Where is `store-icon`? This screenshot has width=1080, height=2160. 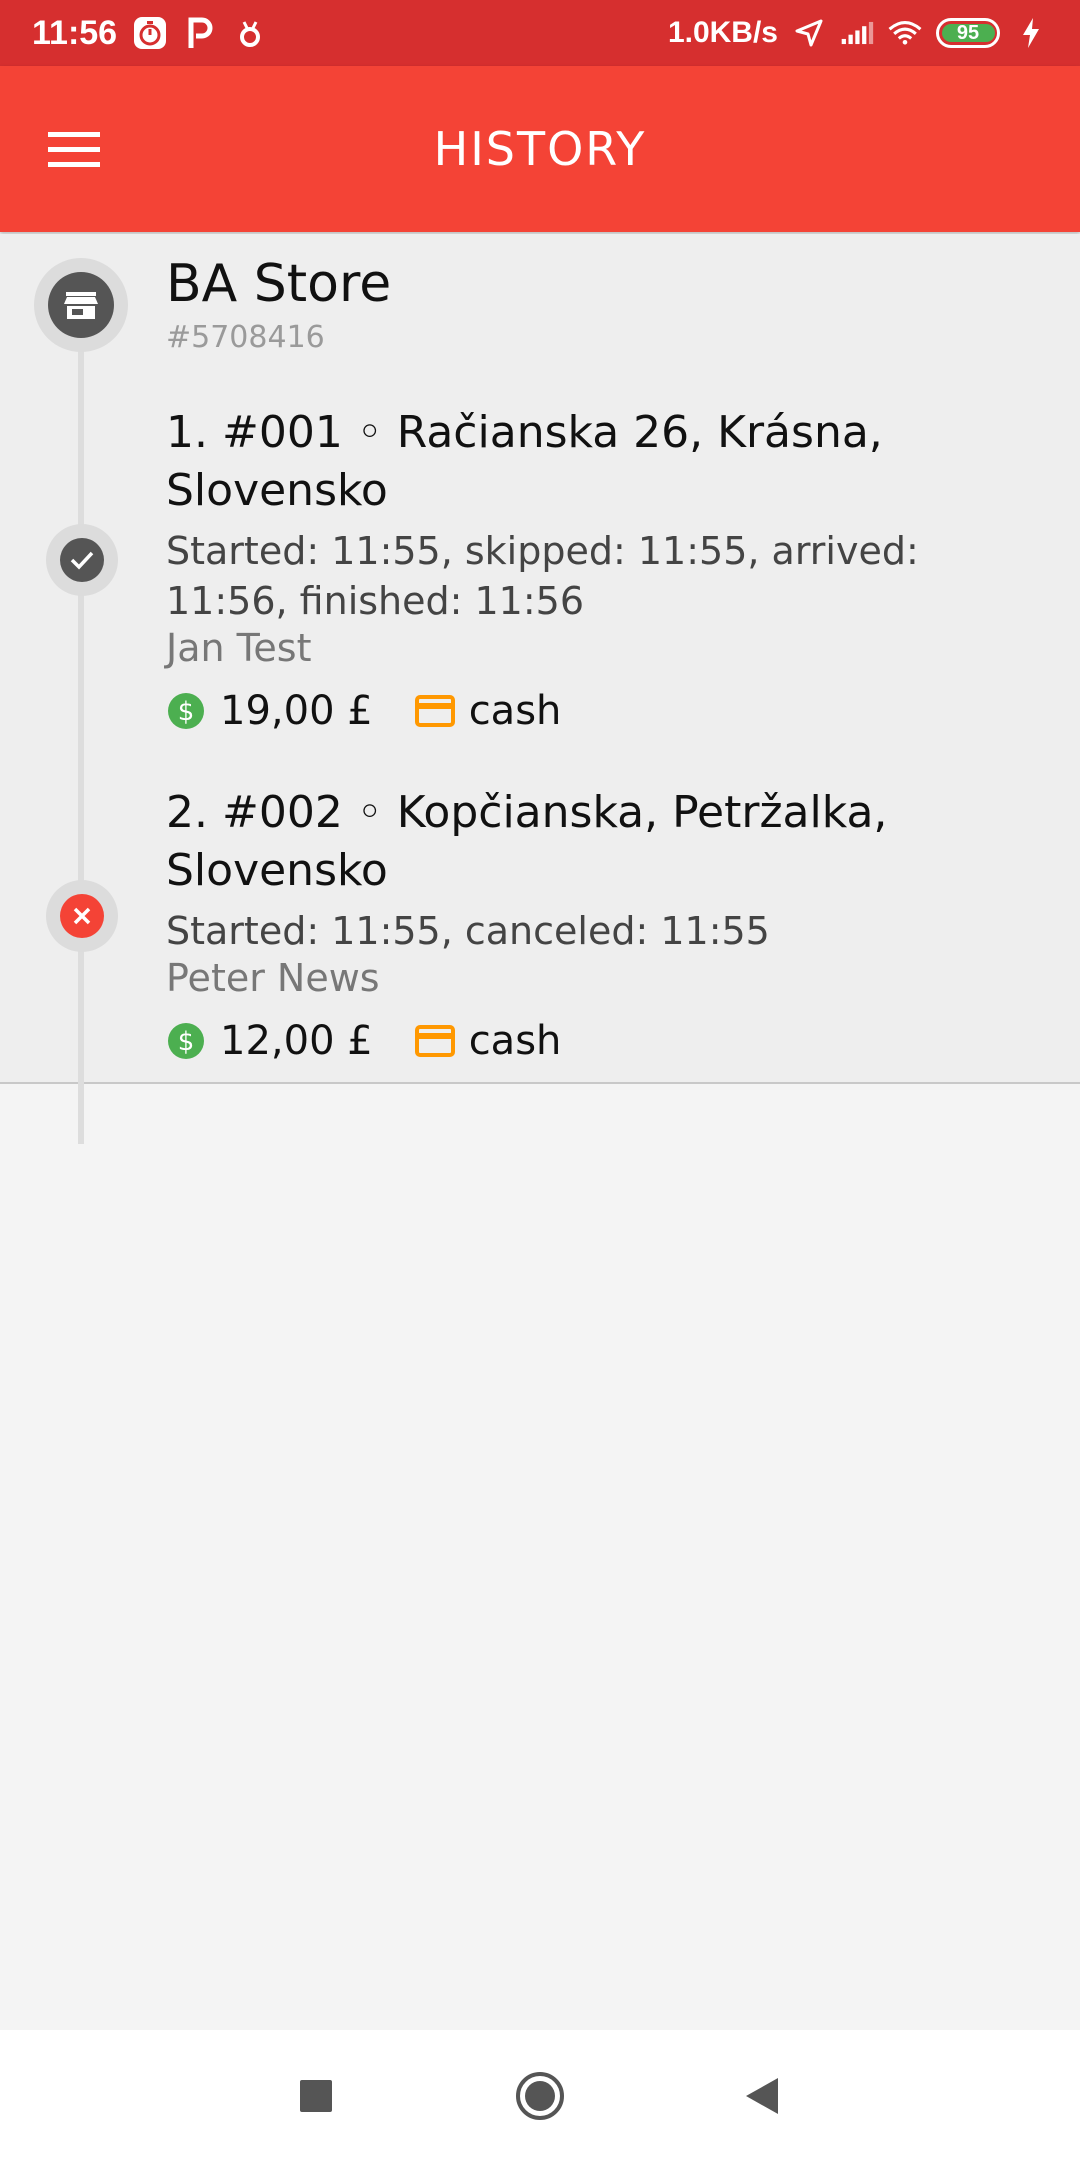
store-icon is located at coordinates (81, 305).